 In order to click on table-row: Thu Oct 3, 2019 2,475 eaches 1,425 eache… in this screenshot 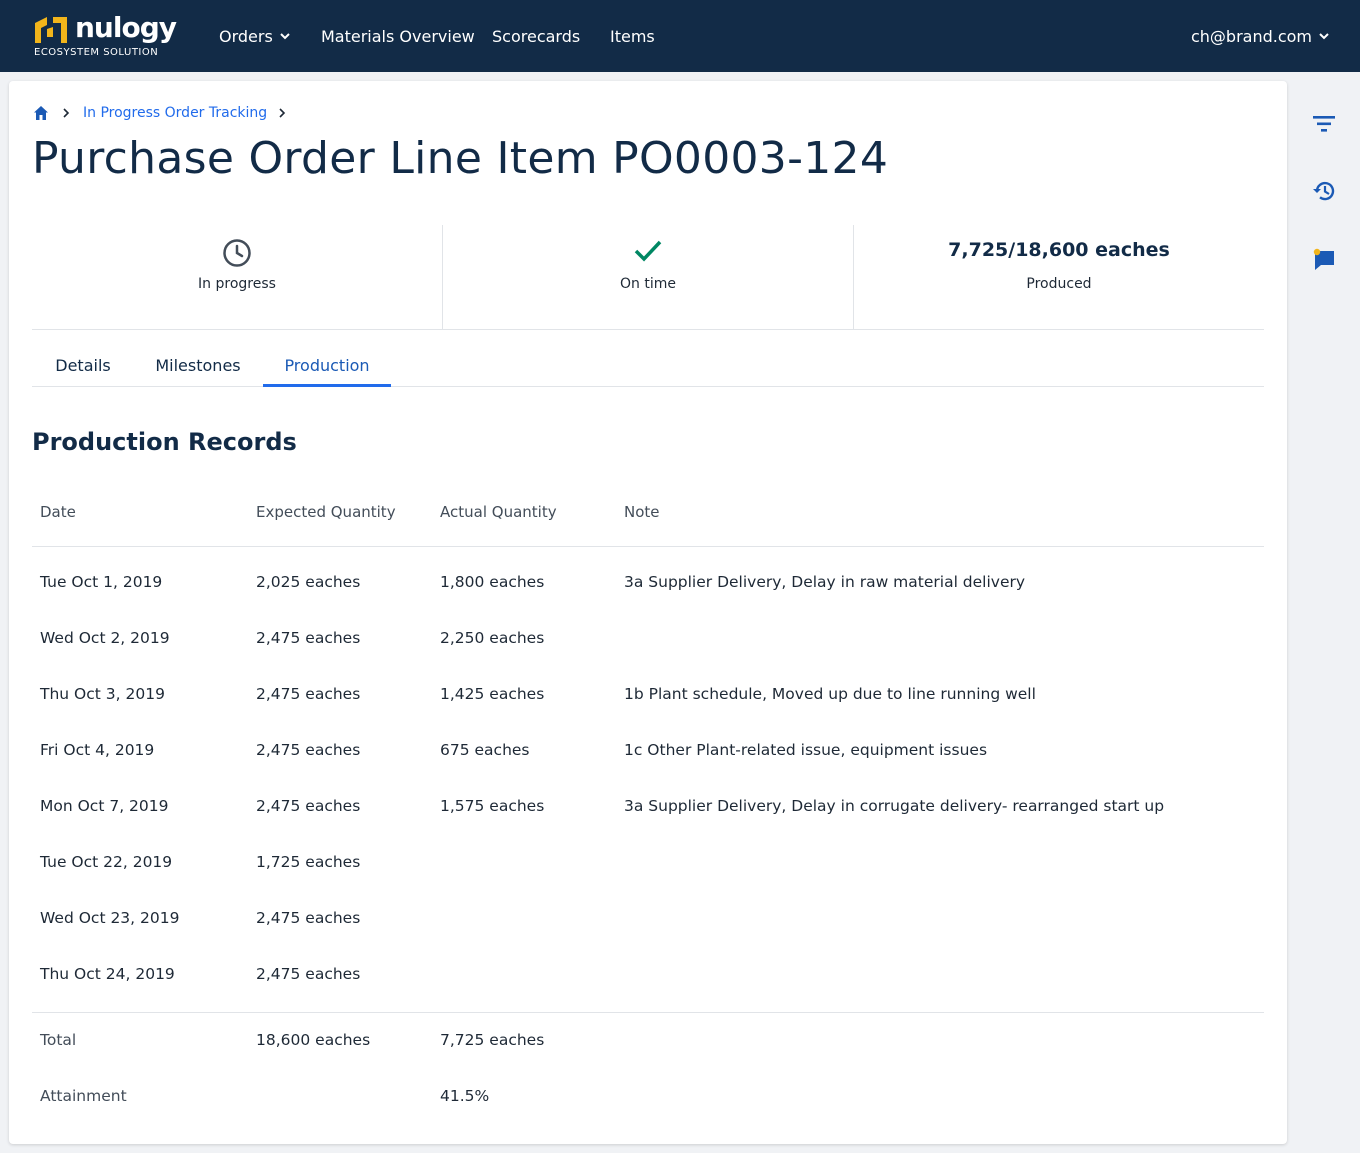, I will do `click(648, 695)`.